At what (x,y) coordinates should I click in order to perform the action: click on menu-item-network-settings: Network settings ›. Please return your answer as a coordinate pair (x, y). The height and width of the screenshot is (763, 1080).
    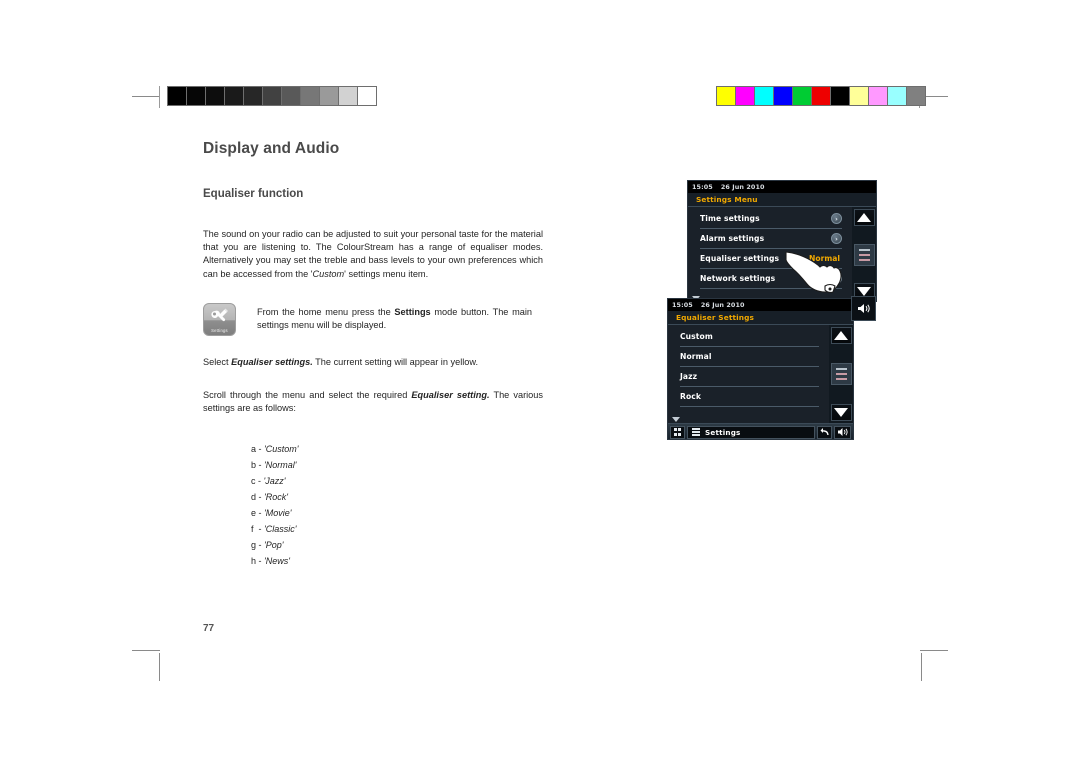
    Looking at the image, I should click on (771, 279).